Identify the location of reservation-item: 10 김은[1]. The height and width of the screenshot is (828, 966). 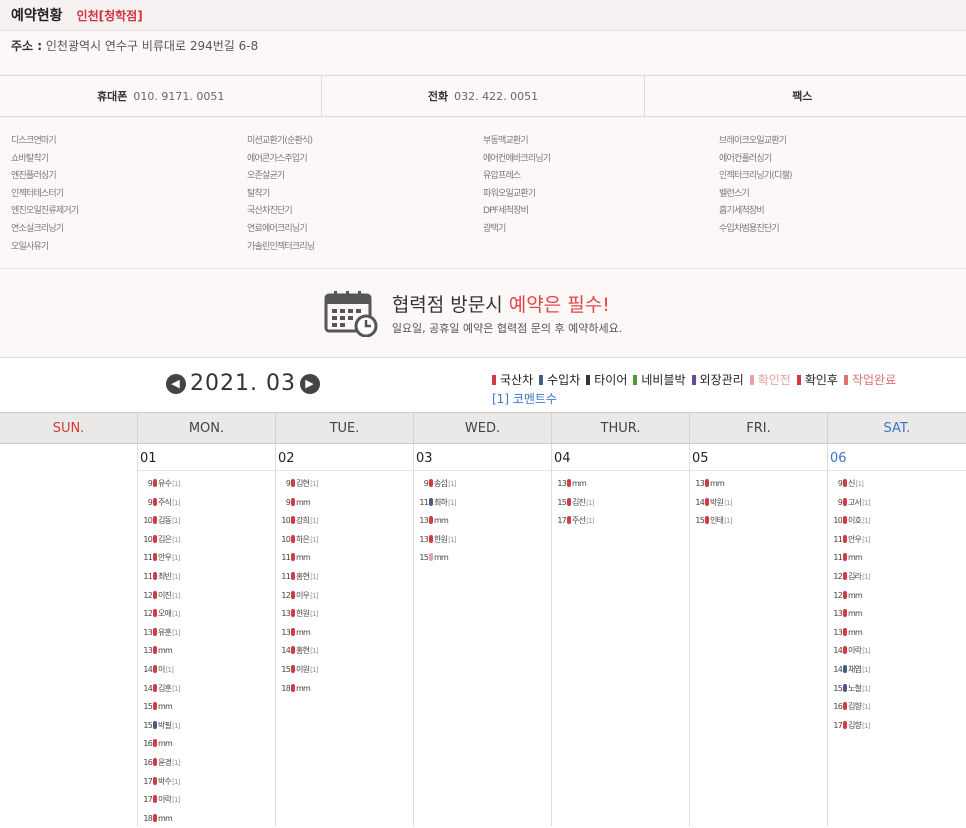
(206, 540).